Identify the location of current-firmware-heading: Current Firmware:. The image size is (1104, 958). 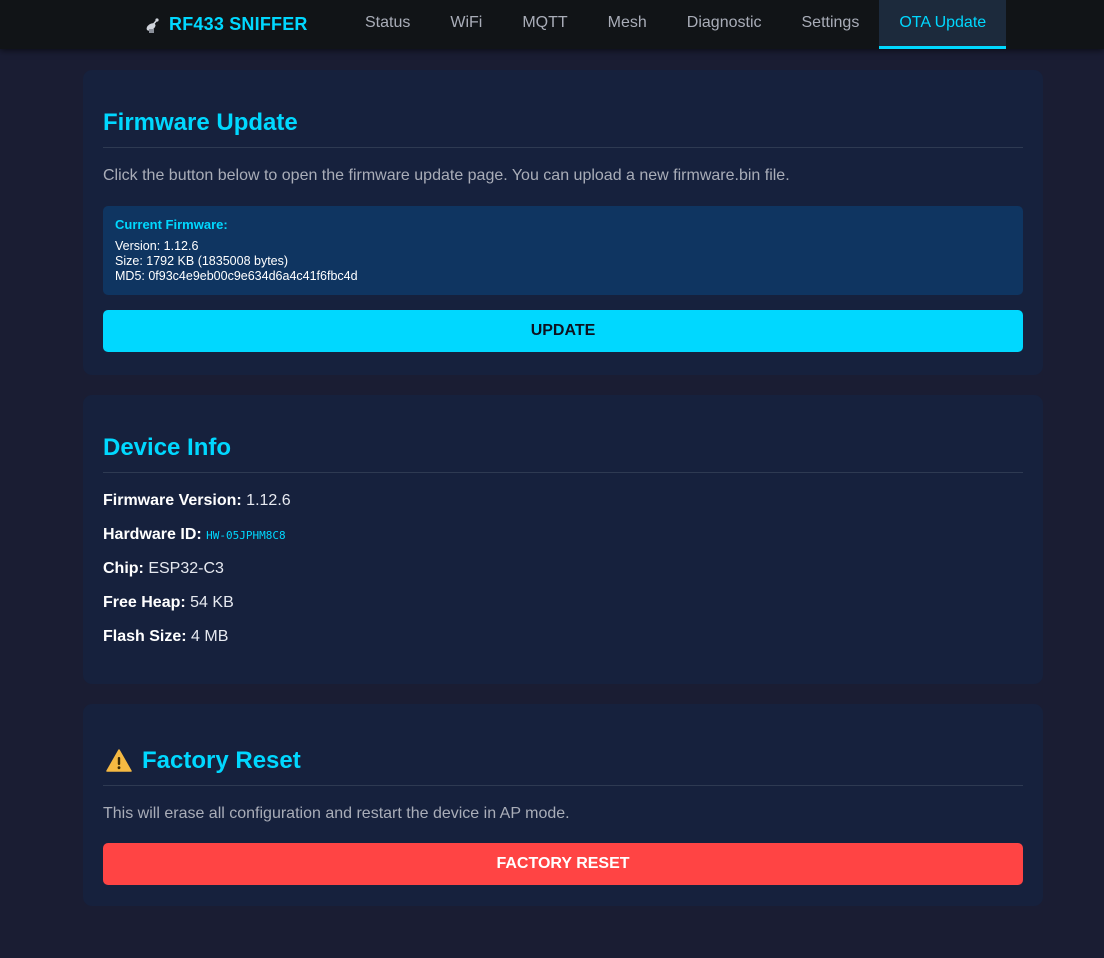
(171, 224).